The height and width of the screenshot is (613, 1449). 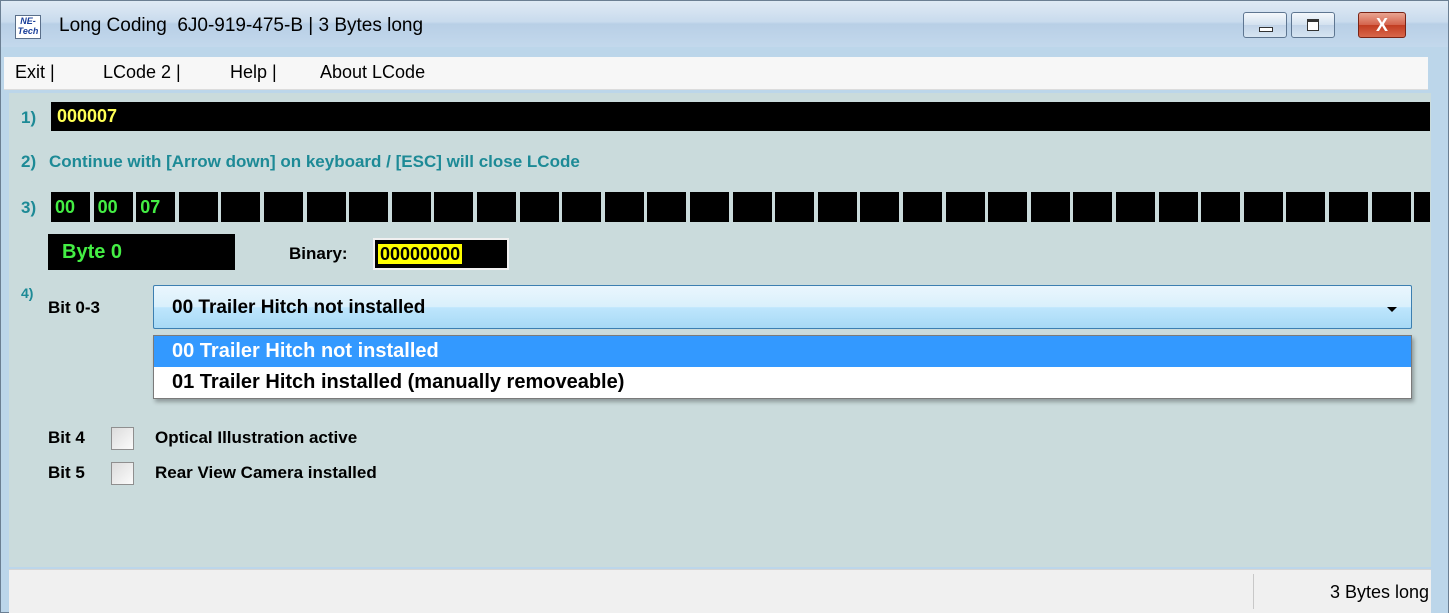 What do you see at coordinates (716, 73) in the screenshot?
I see `menu-bar: Exit | LCode 2 | Help | About LCode` at bounding box center [716, 73].